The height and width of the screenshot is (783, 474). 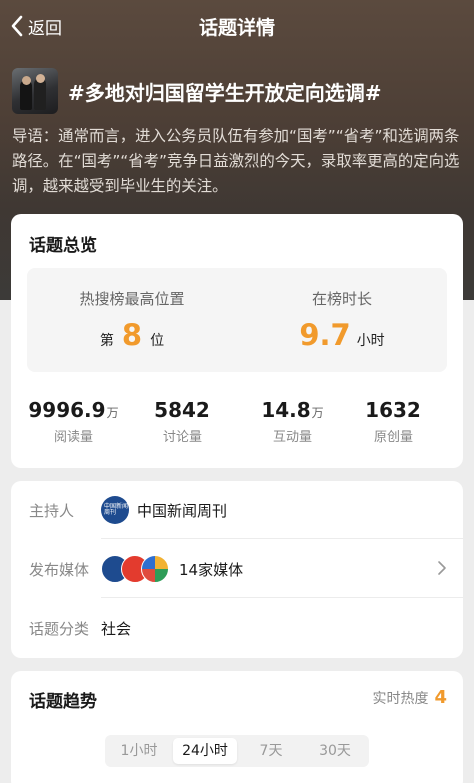 What do you see at coordinates (139, 751) in the screenshot?
I see `tab-1-hour: 1小时` at bounding box center [139, 751].